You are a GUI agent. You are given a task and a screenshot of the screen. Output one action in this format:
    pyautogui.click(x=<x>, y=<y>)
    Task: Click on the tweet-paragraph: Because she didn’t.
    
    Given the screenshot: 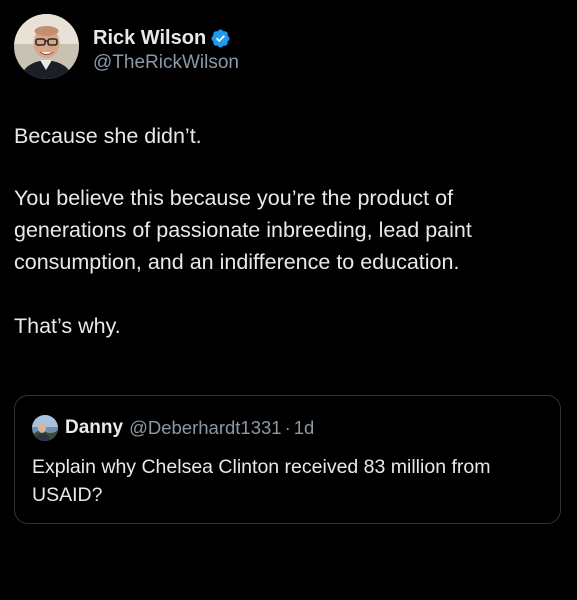 What is the action you would take?
    pyautogui.click(x=108, y=136)
    